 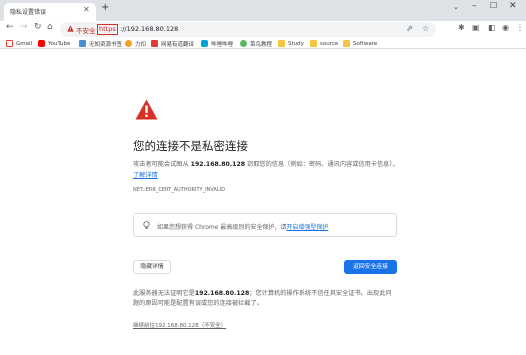 What do you see at coordinates (248, 29) in the screenshot?
I see `address-bar: 不安全 https ://192.168.80.128 ⇗ ☆` at bounding box center [248, 29].